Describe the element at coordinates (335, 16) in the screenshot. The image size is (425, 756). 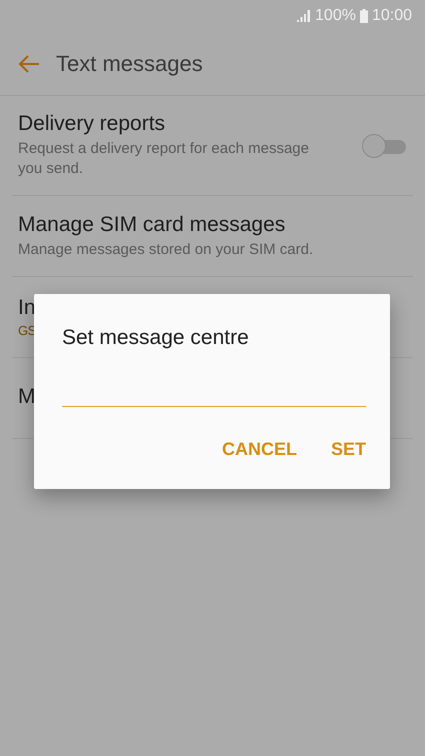
I see `battery-level: 100%` at that location.